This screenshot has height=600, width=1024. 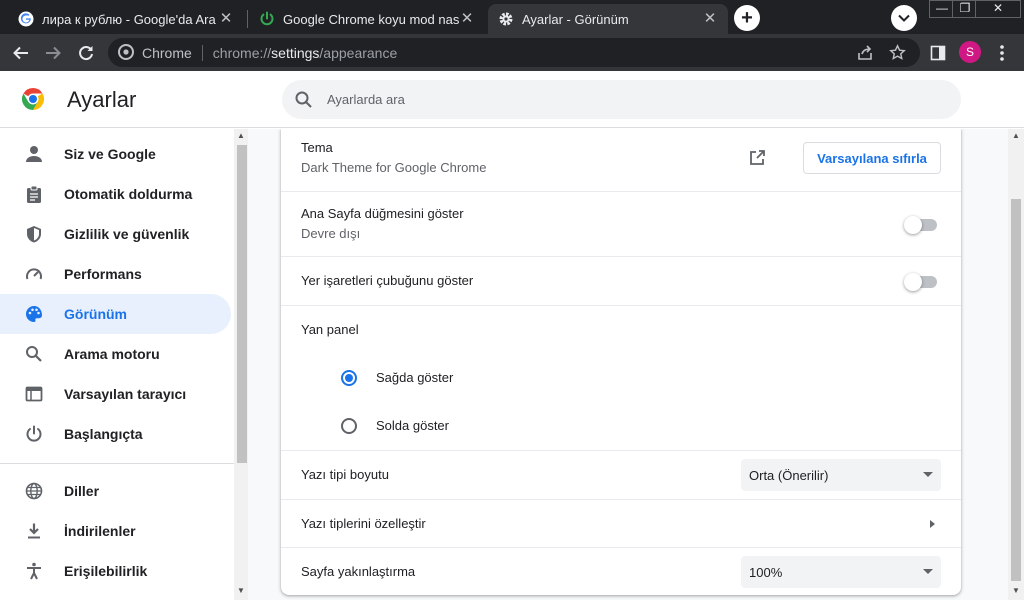 What do you see at coordinates (789, 475) in the screenshot?
I see `font-size-value: Orta (Önerilir)` at bounding box center [789, 475].